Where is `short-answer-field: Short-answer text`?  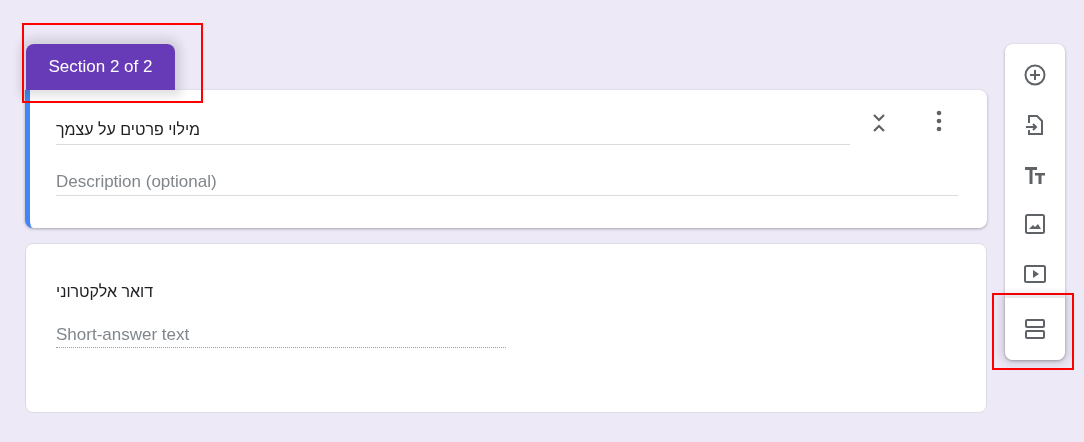 short-answer-field: Short-answer text is located at coordinates (281, 335).